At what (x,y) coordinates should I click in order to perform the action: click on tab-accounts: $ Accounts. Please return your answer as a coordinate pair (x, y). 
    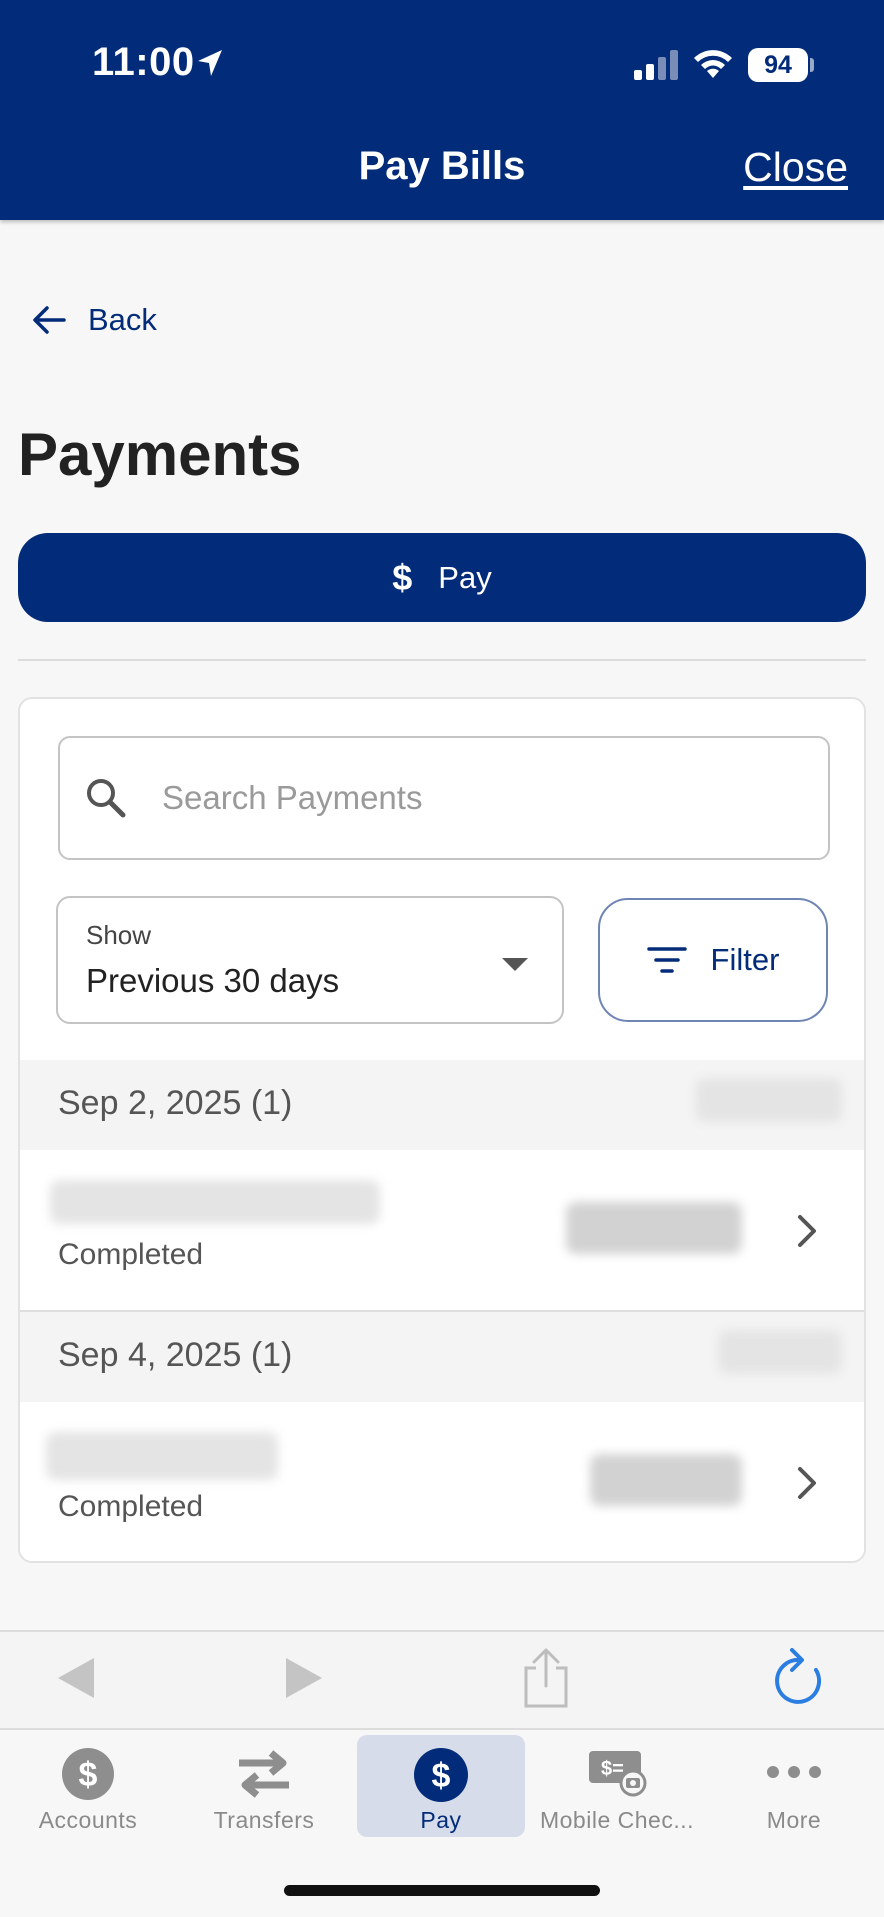
    Looking at the image, I should click on (88, 1786).